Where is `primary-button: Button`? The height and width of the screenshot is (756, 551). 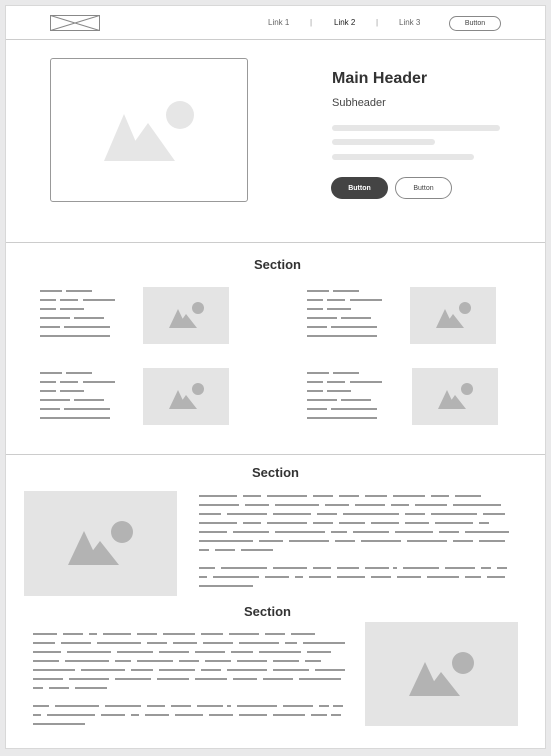
primary-button: Button is located at coordinates (359, 188).